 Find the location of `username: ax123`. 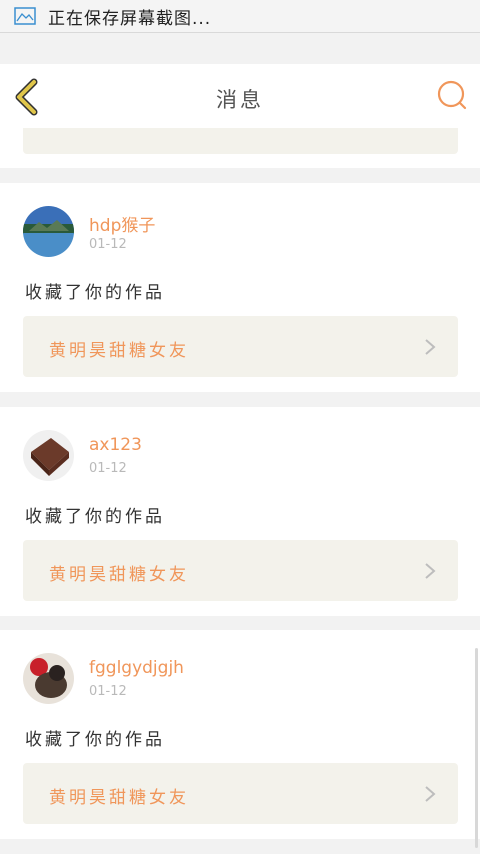

username: ax123 is located at coordinates (115, 445).